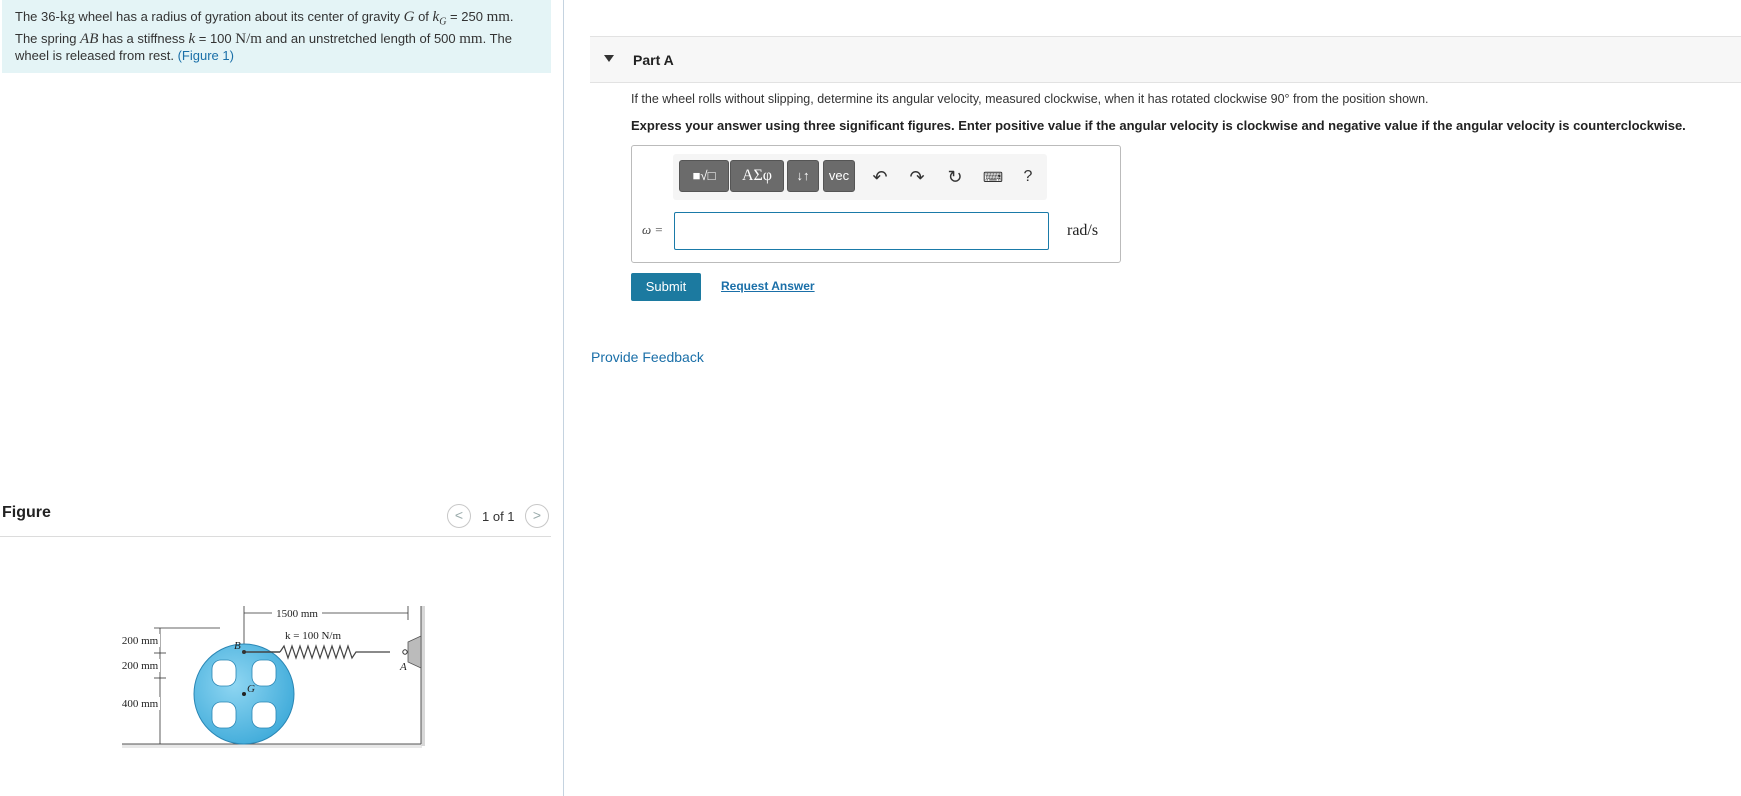 The width and height of the screenshot is (1741, 796). I want to click on problem-text: wheel is released from rest., so click(96, 55).